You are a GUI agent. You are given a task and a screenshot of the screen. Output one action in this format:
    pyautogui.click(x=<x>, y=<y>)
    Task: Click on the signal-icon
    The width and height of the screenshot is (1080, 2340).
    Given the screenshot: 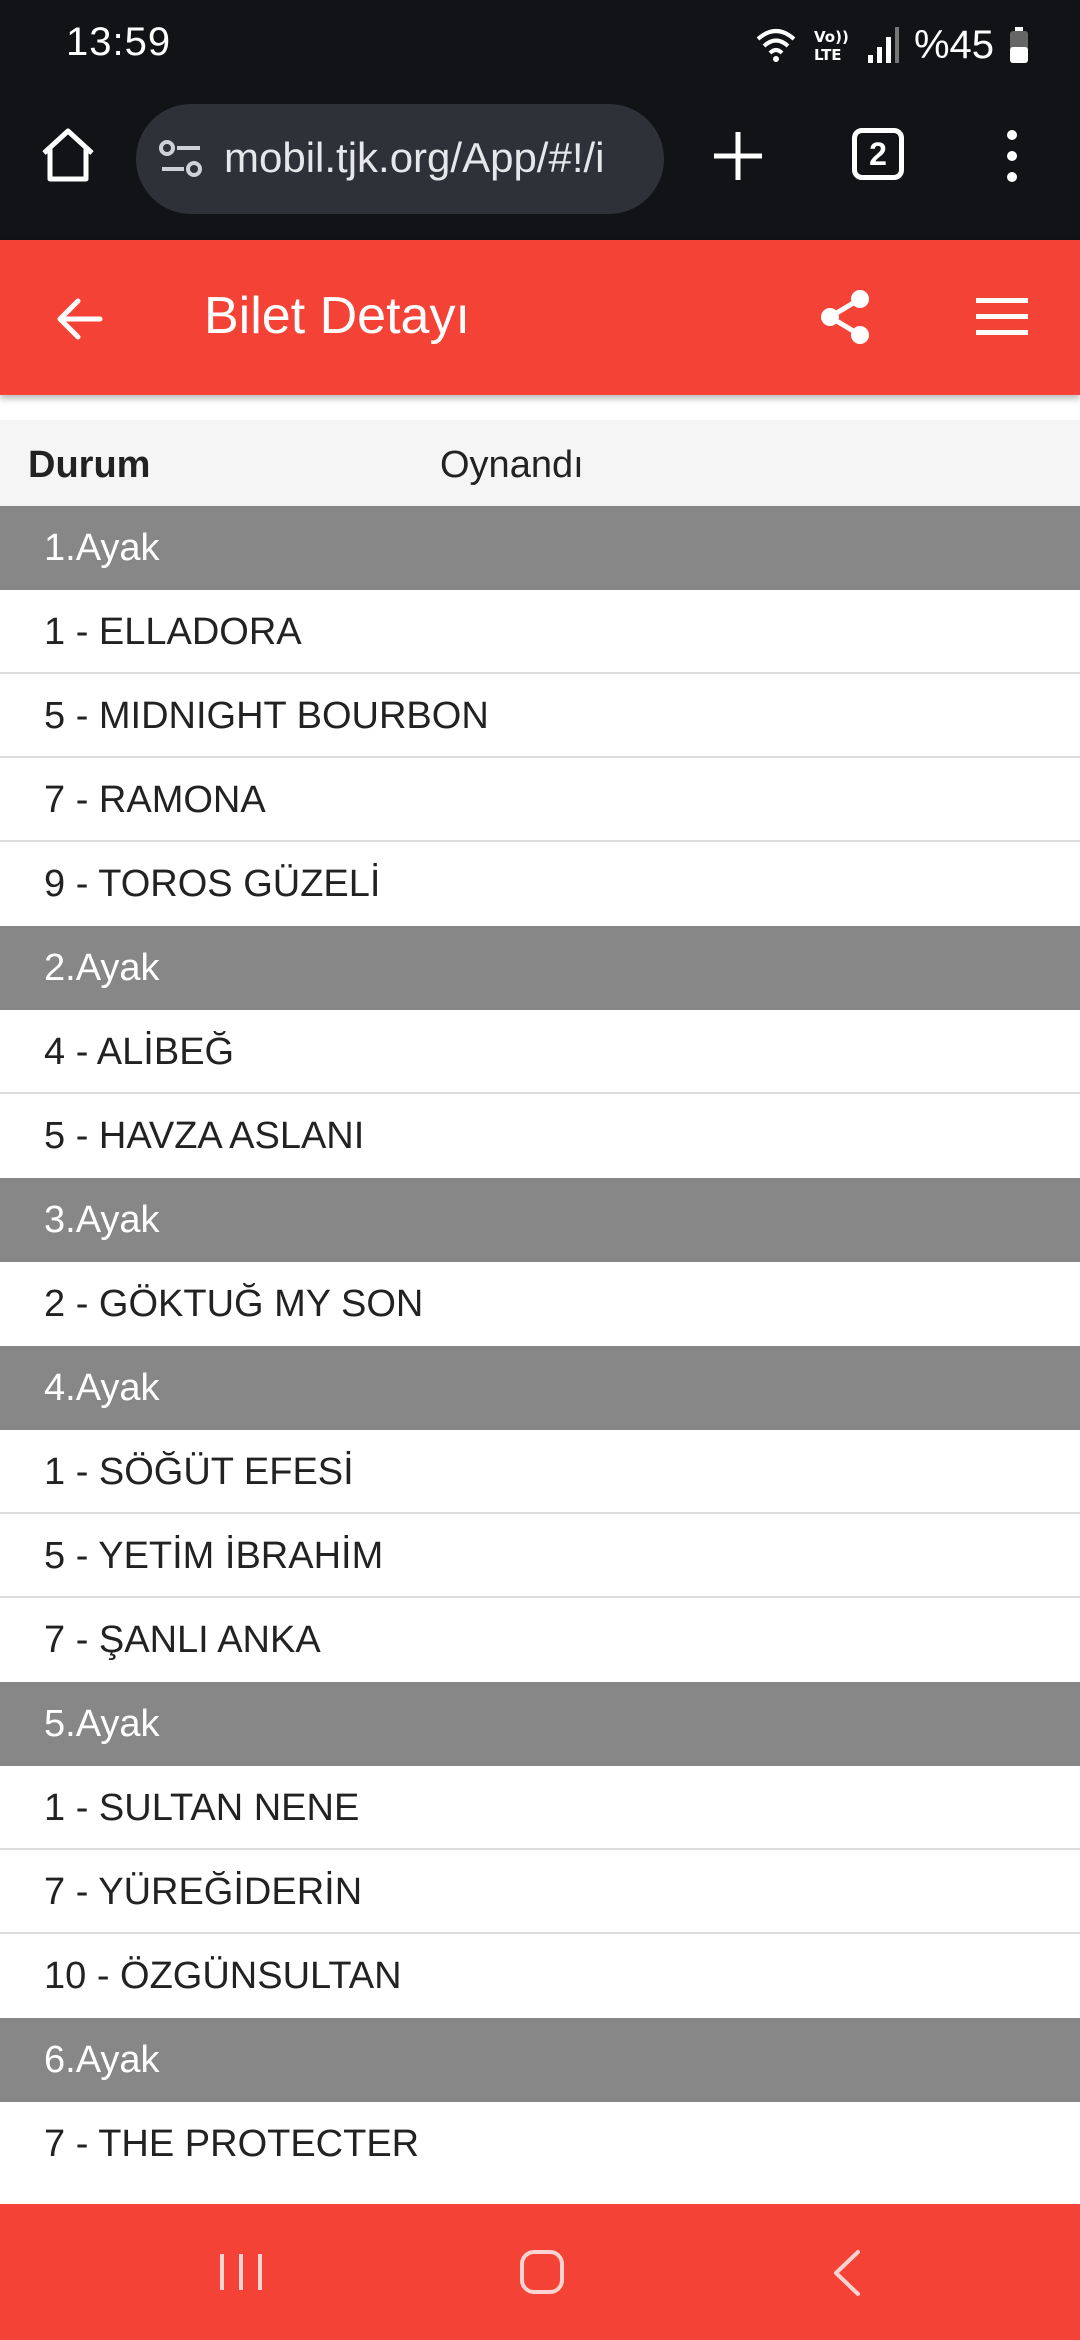 What is the action you would take?
    pyautogui.click(x=883, y=45)
    